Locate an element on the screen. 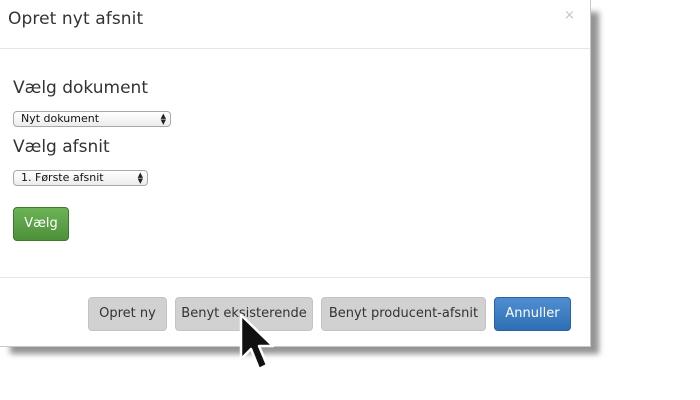 The height and width of the screenshot is (400, 700). create-new-button: Opret ny is located at coordinates (127, 314).